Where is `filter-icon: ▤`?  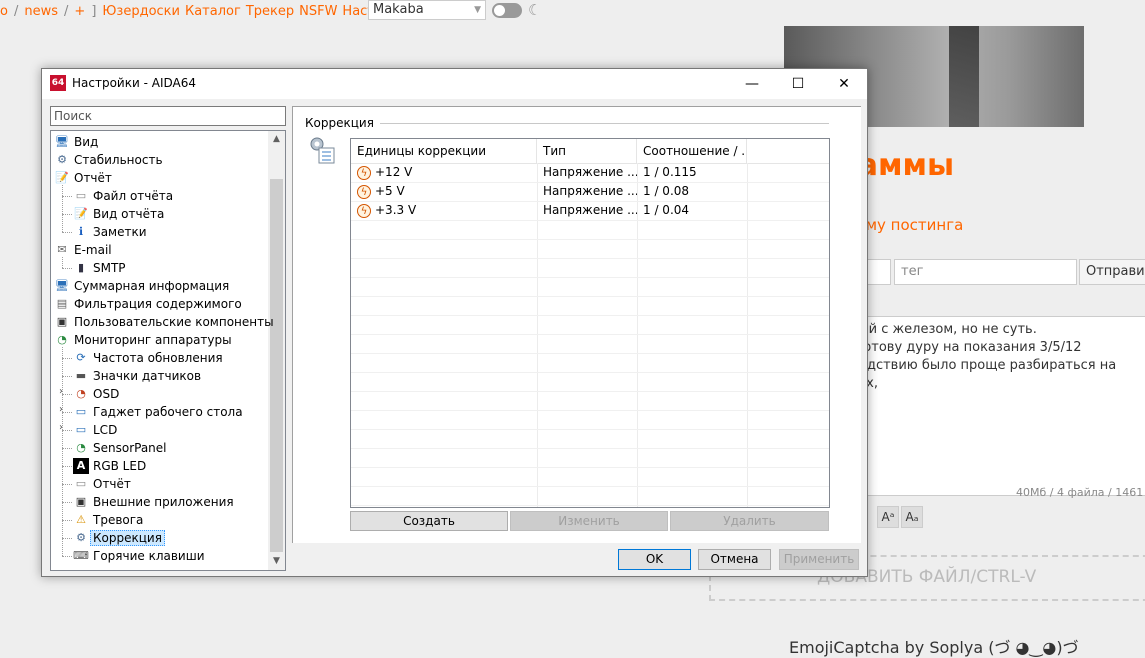 filter-icon: ▤ is located at coordinates (62, 303).